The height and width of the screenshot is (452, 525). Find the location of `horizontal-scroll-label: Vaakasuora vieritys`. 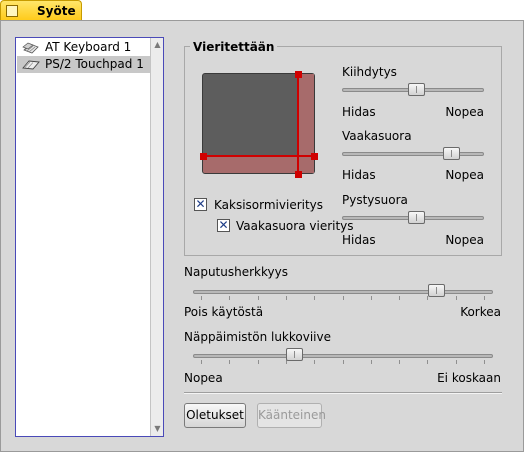

horizontal-scroll-label: Vaakasuora vieritys is located at coordinates (295, 226).